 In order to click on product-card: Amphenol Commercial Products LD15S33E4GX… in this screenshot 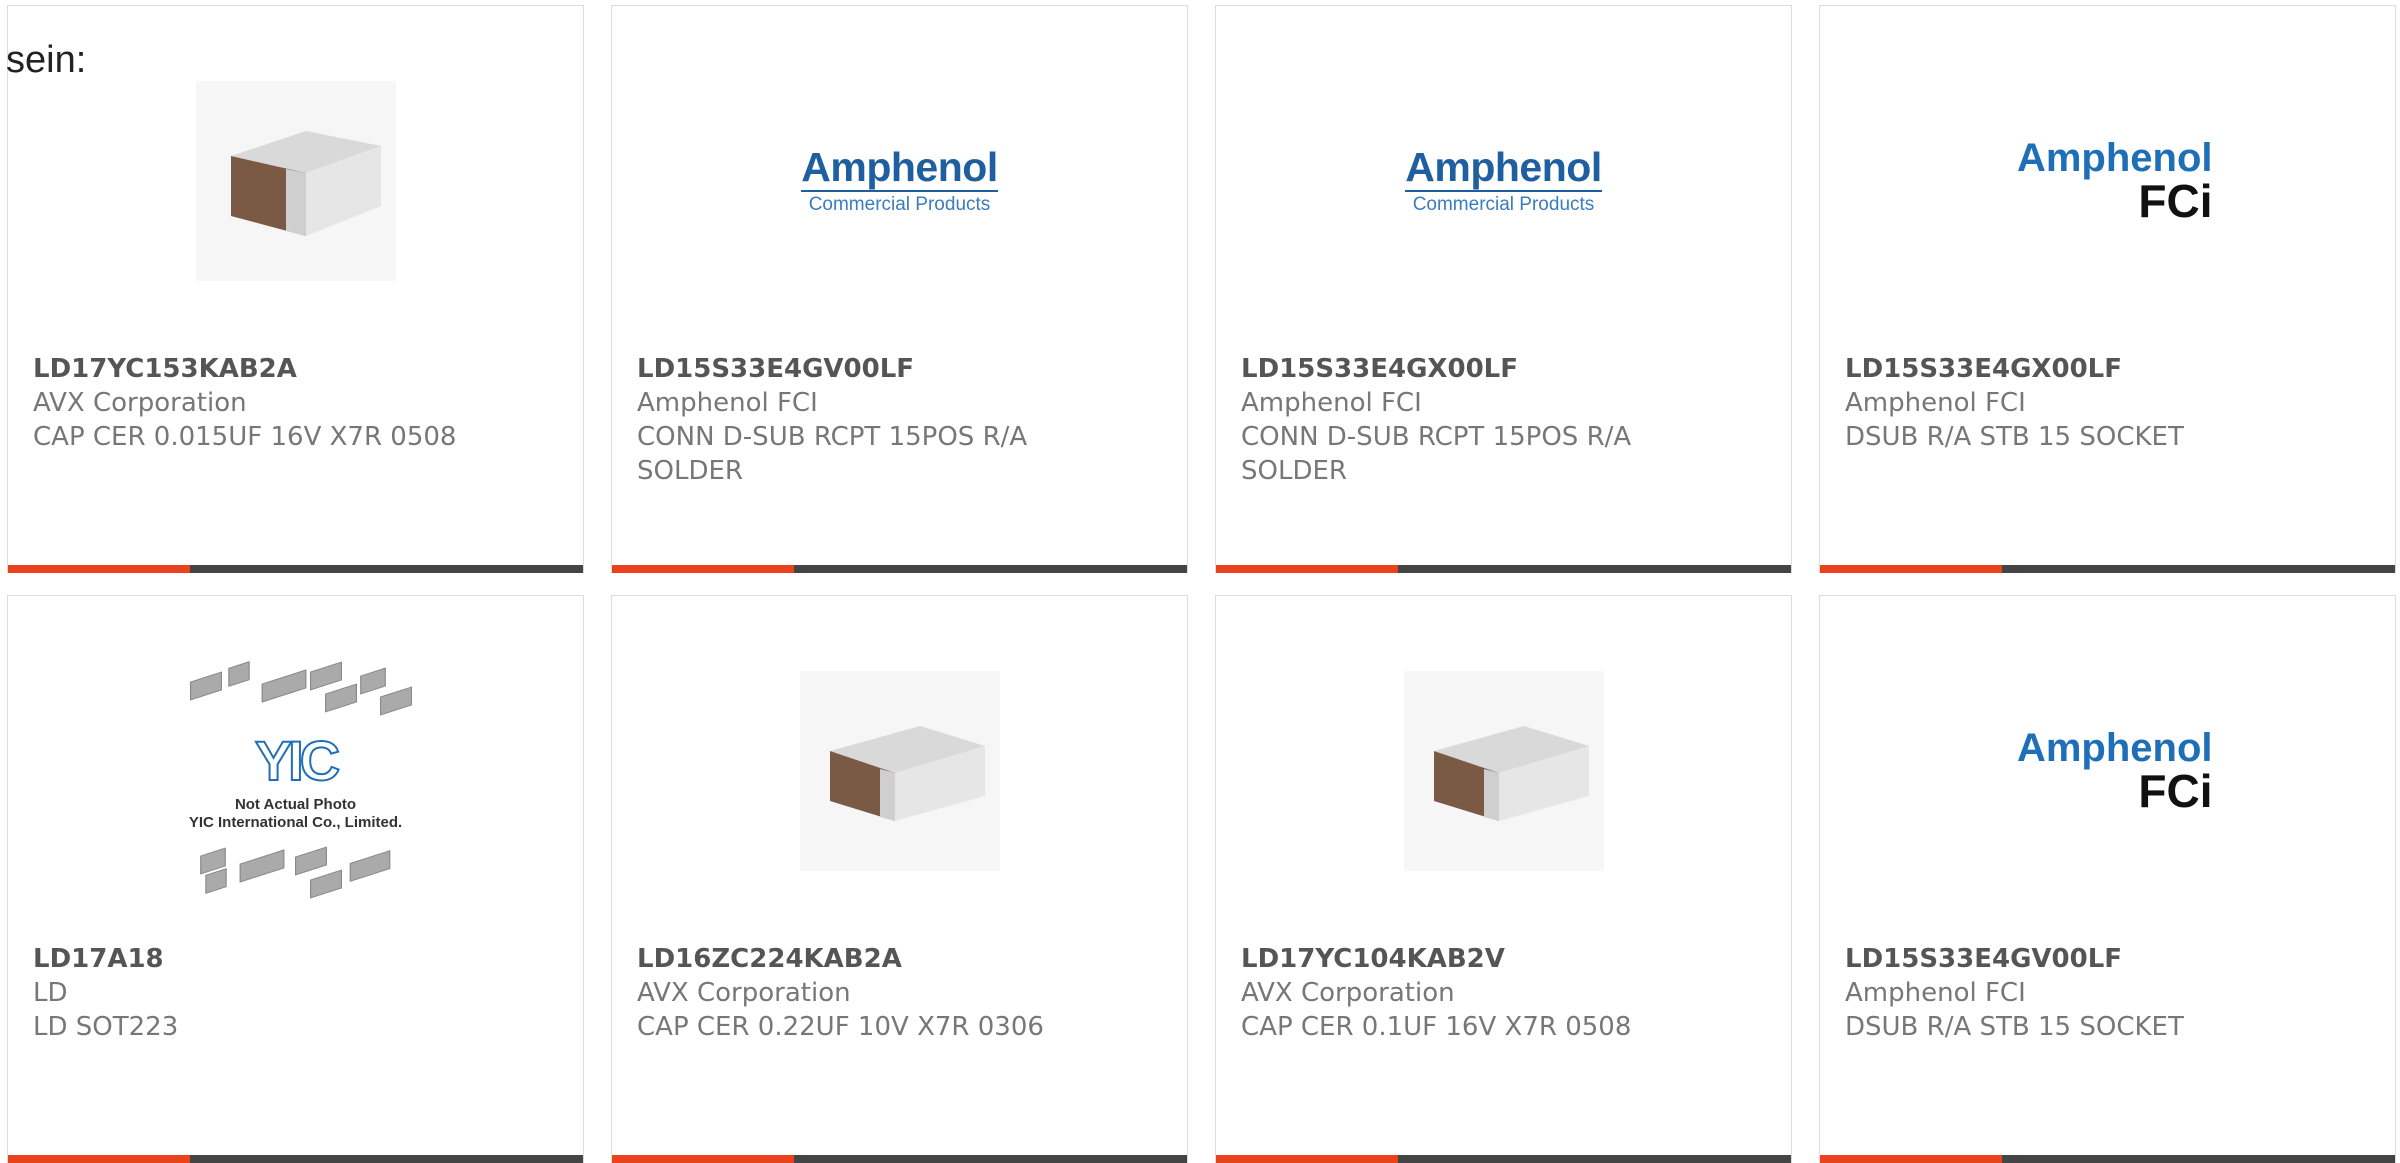, I will do `click(1503, 289)`.